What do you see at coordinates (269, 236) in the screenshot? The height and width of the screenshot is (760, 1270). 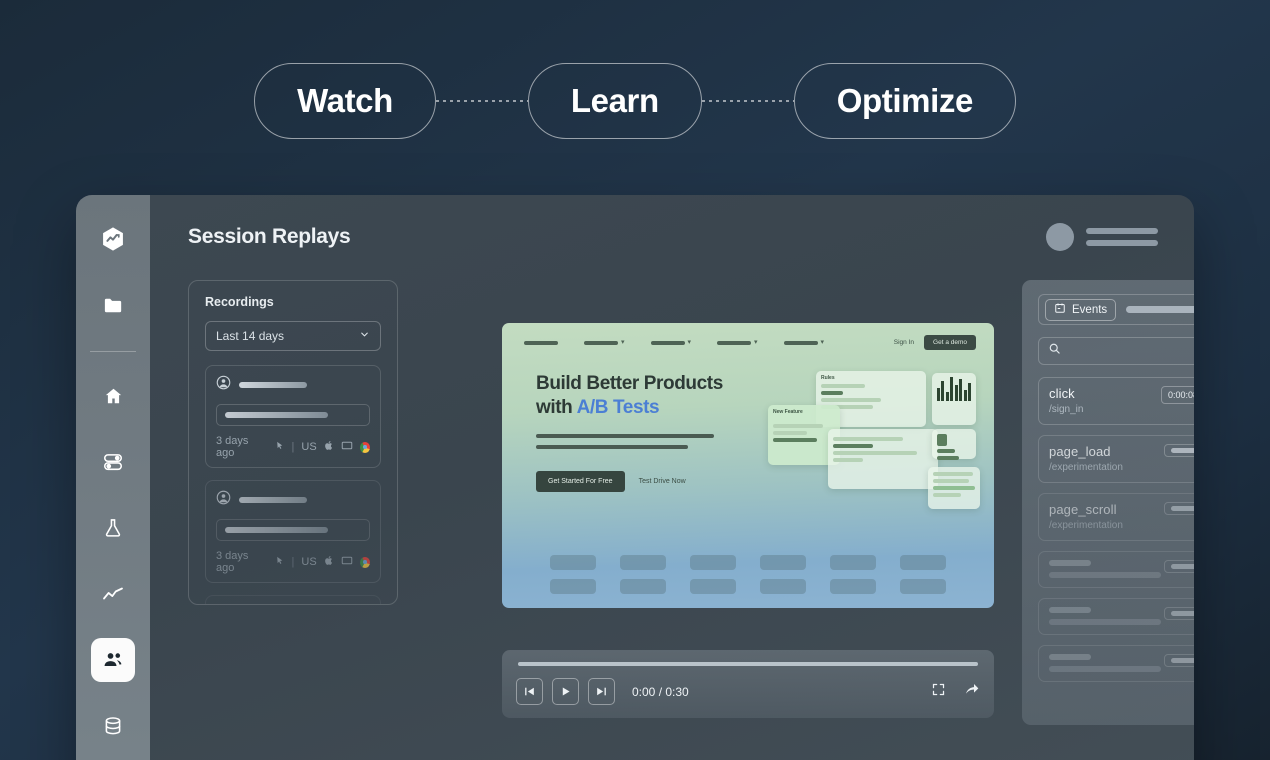 I see `page-title: Session Replays` at bounding box center [269, 236].